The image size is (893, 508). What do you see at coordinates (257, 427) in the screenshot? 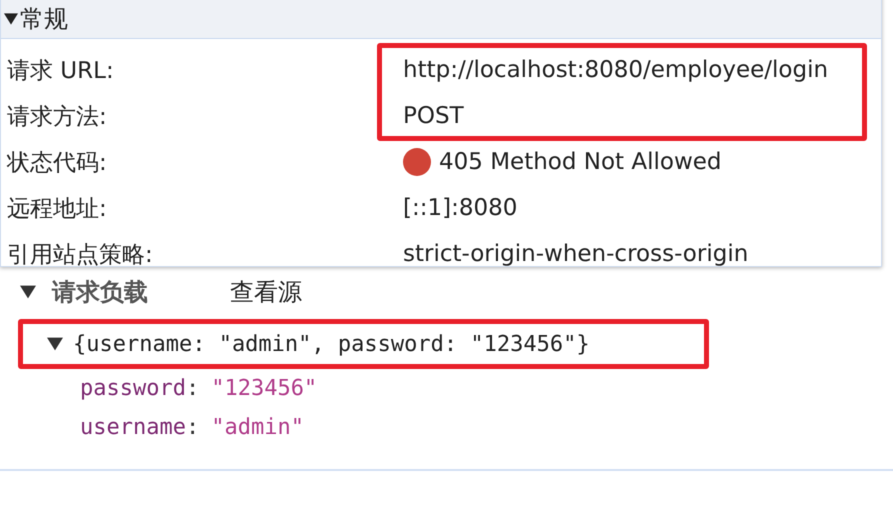
I see `property-value: "admin"` at bounding box center [257, 427].